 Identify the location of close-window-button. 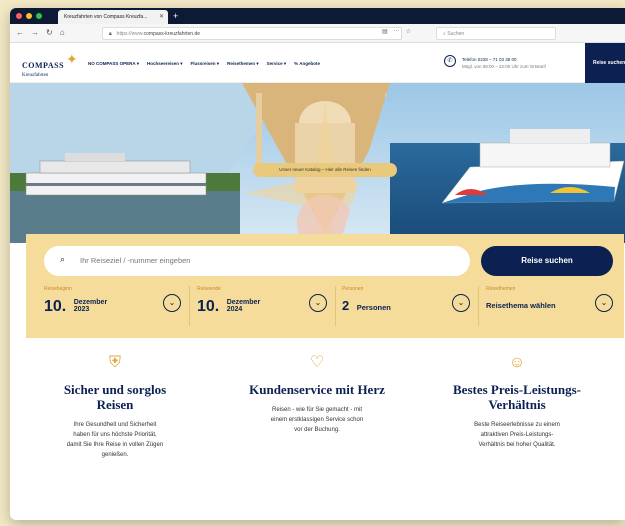
(19, 16).